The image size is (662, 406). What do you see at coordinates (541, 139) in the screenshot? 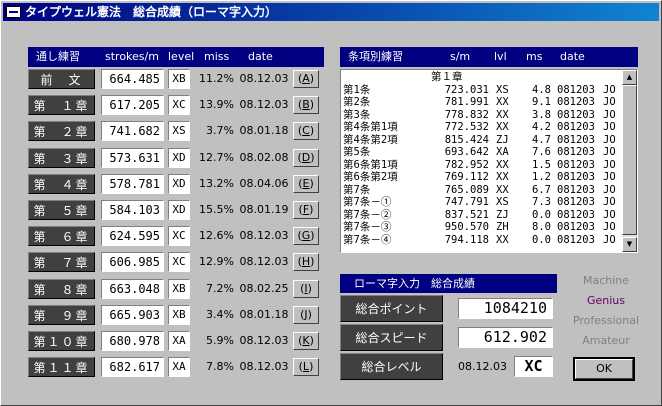
I see `article-ms: 4.7` at bounding box center [541, 139].